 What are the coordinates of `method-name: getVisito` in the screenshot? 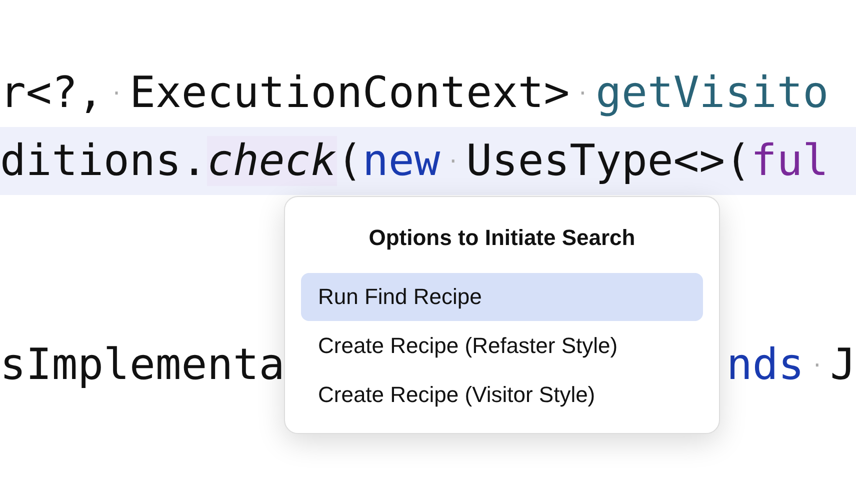 It's located at (712, 93).